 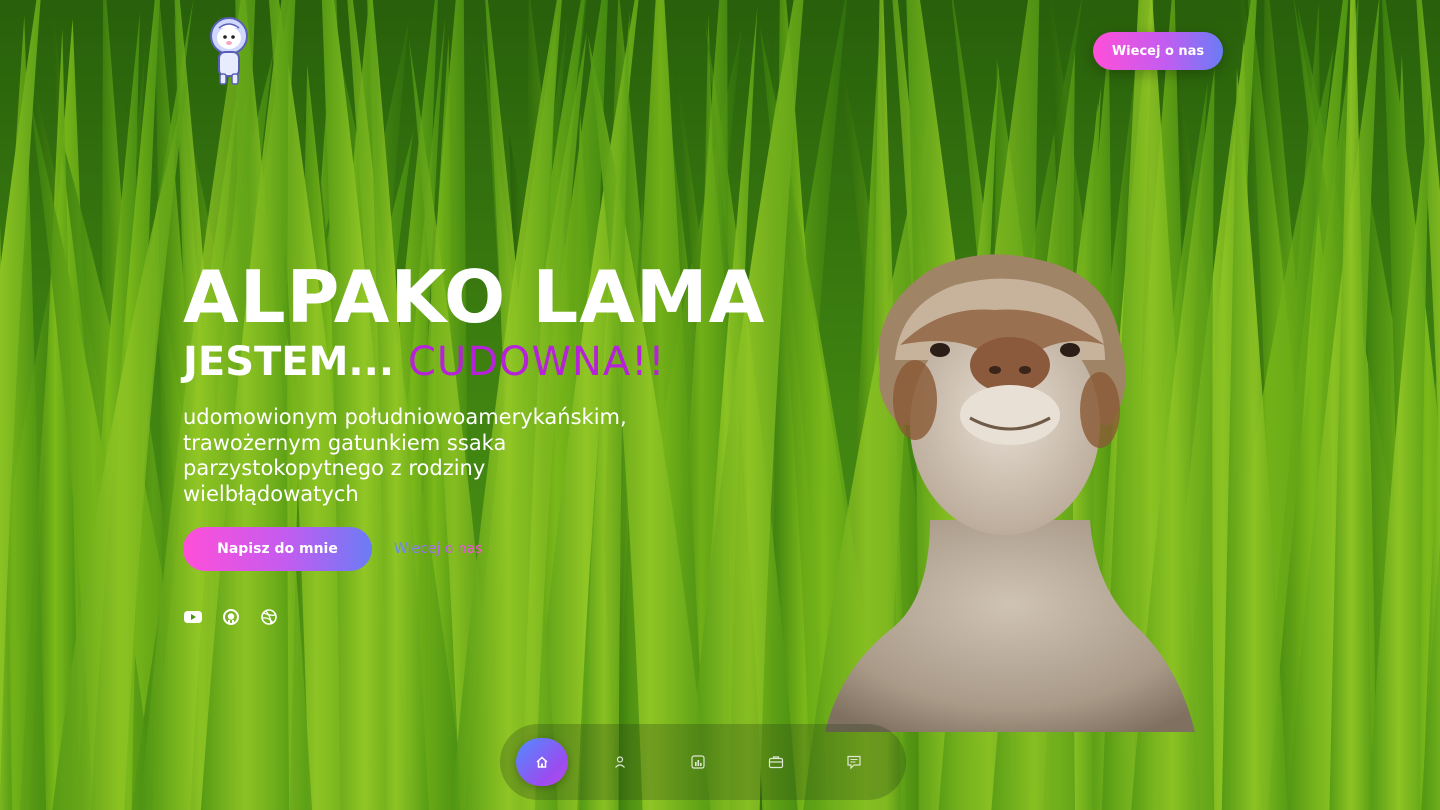 I want to click on user-icon, so click(x=620, y=762).